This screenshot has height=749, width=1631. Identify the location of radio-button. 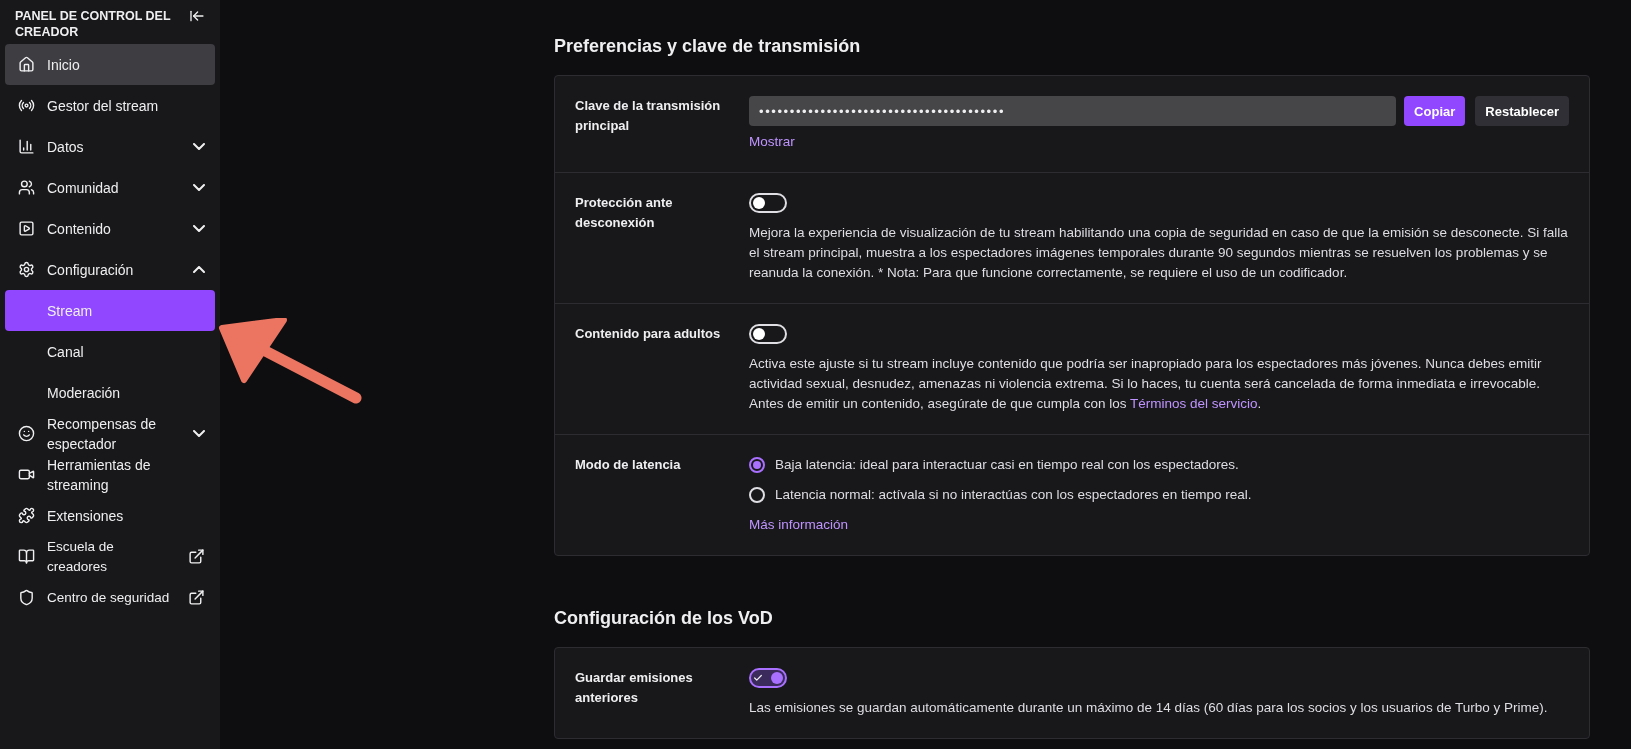
(757, 465).